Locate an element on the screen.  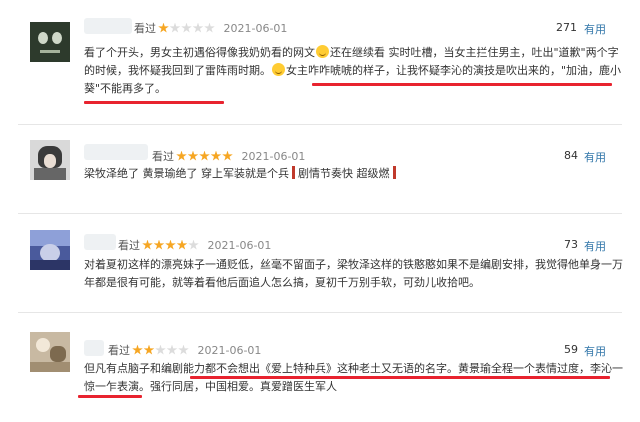
review-text-part: 梁牧泽绝了 黄景瑜绝了 穿上军装就是个兵 is located at coordinates (186, 173).